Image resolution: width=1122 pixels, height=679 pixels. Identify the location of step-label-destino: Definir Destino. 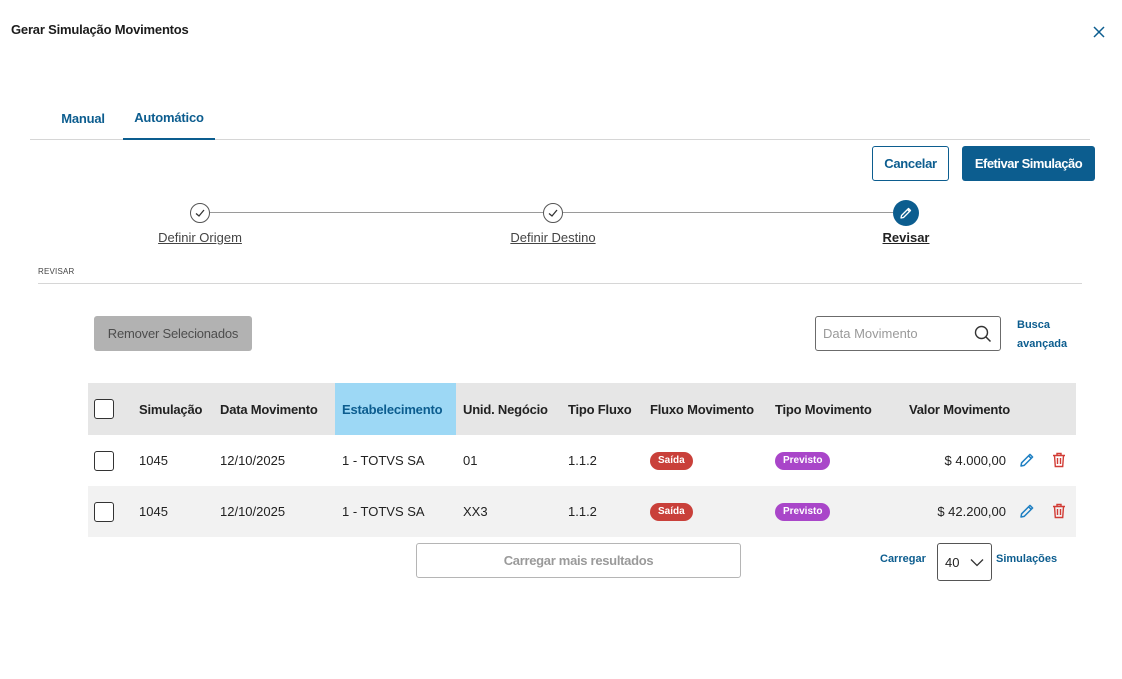
(552, 237).